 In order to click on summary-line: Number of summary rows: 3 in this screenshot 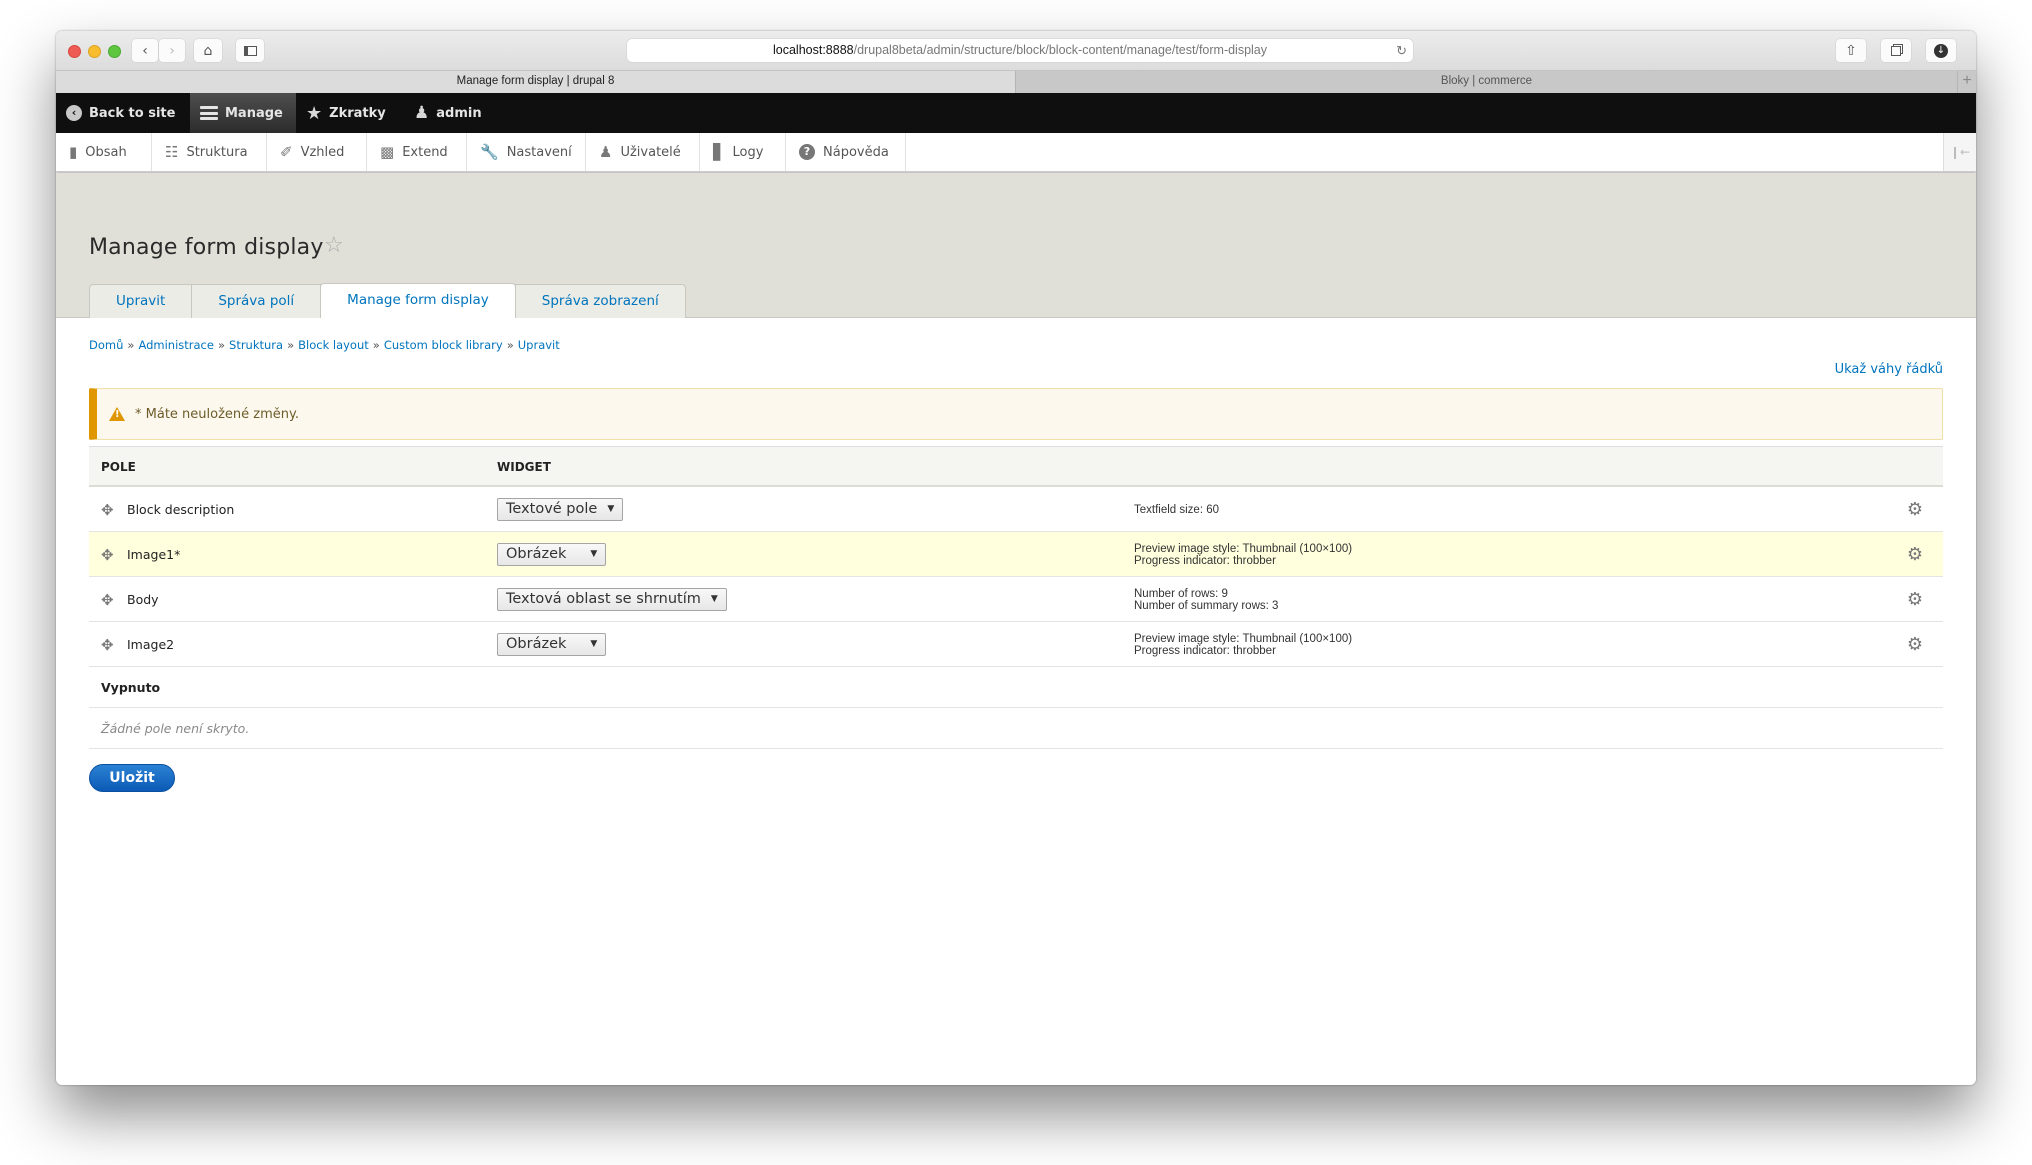, I will do `click(1206, 606)`.